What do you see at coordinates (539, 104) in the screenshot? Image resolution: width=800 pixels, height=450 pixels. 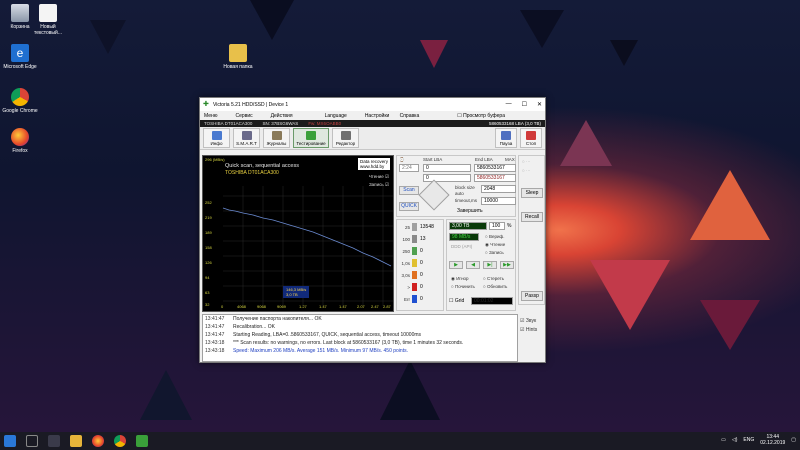 I see `close-button: ✕` at bounding box center [539, 104].